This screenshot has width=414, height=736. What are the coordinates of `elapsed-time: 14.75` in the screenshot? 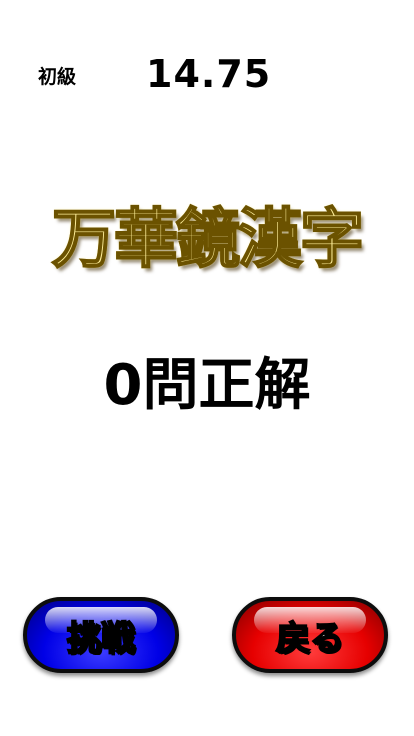 It's located at (209, 74).